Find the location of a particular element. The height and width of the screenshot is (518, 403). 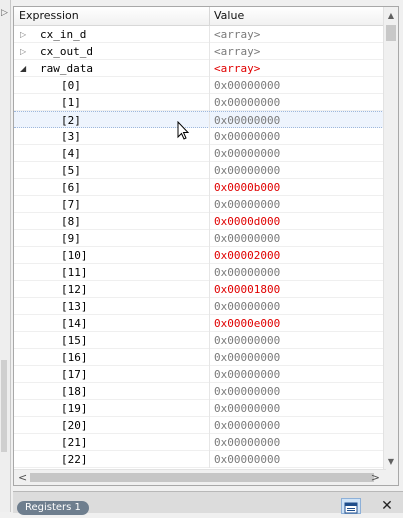

scroll-up-icon: ▲ is located at coordinates (391, 16).